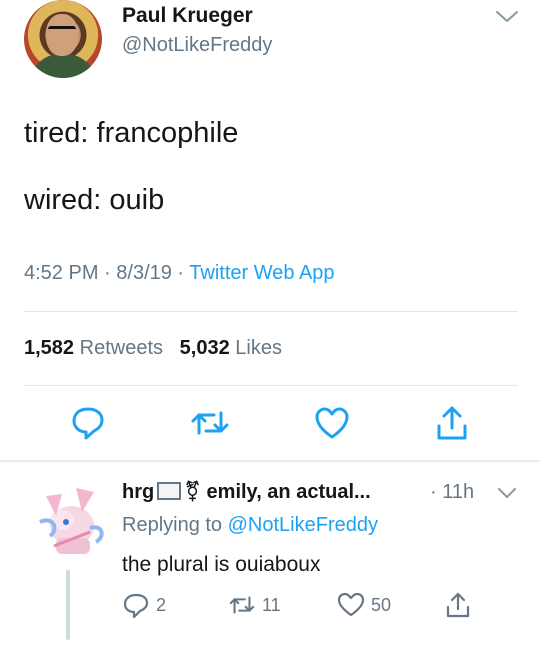  Describe the element at coordinates (63, 66) in the screenshot. I see `avatar-shirt` at that location.